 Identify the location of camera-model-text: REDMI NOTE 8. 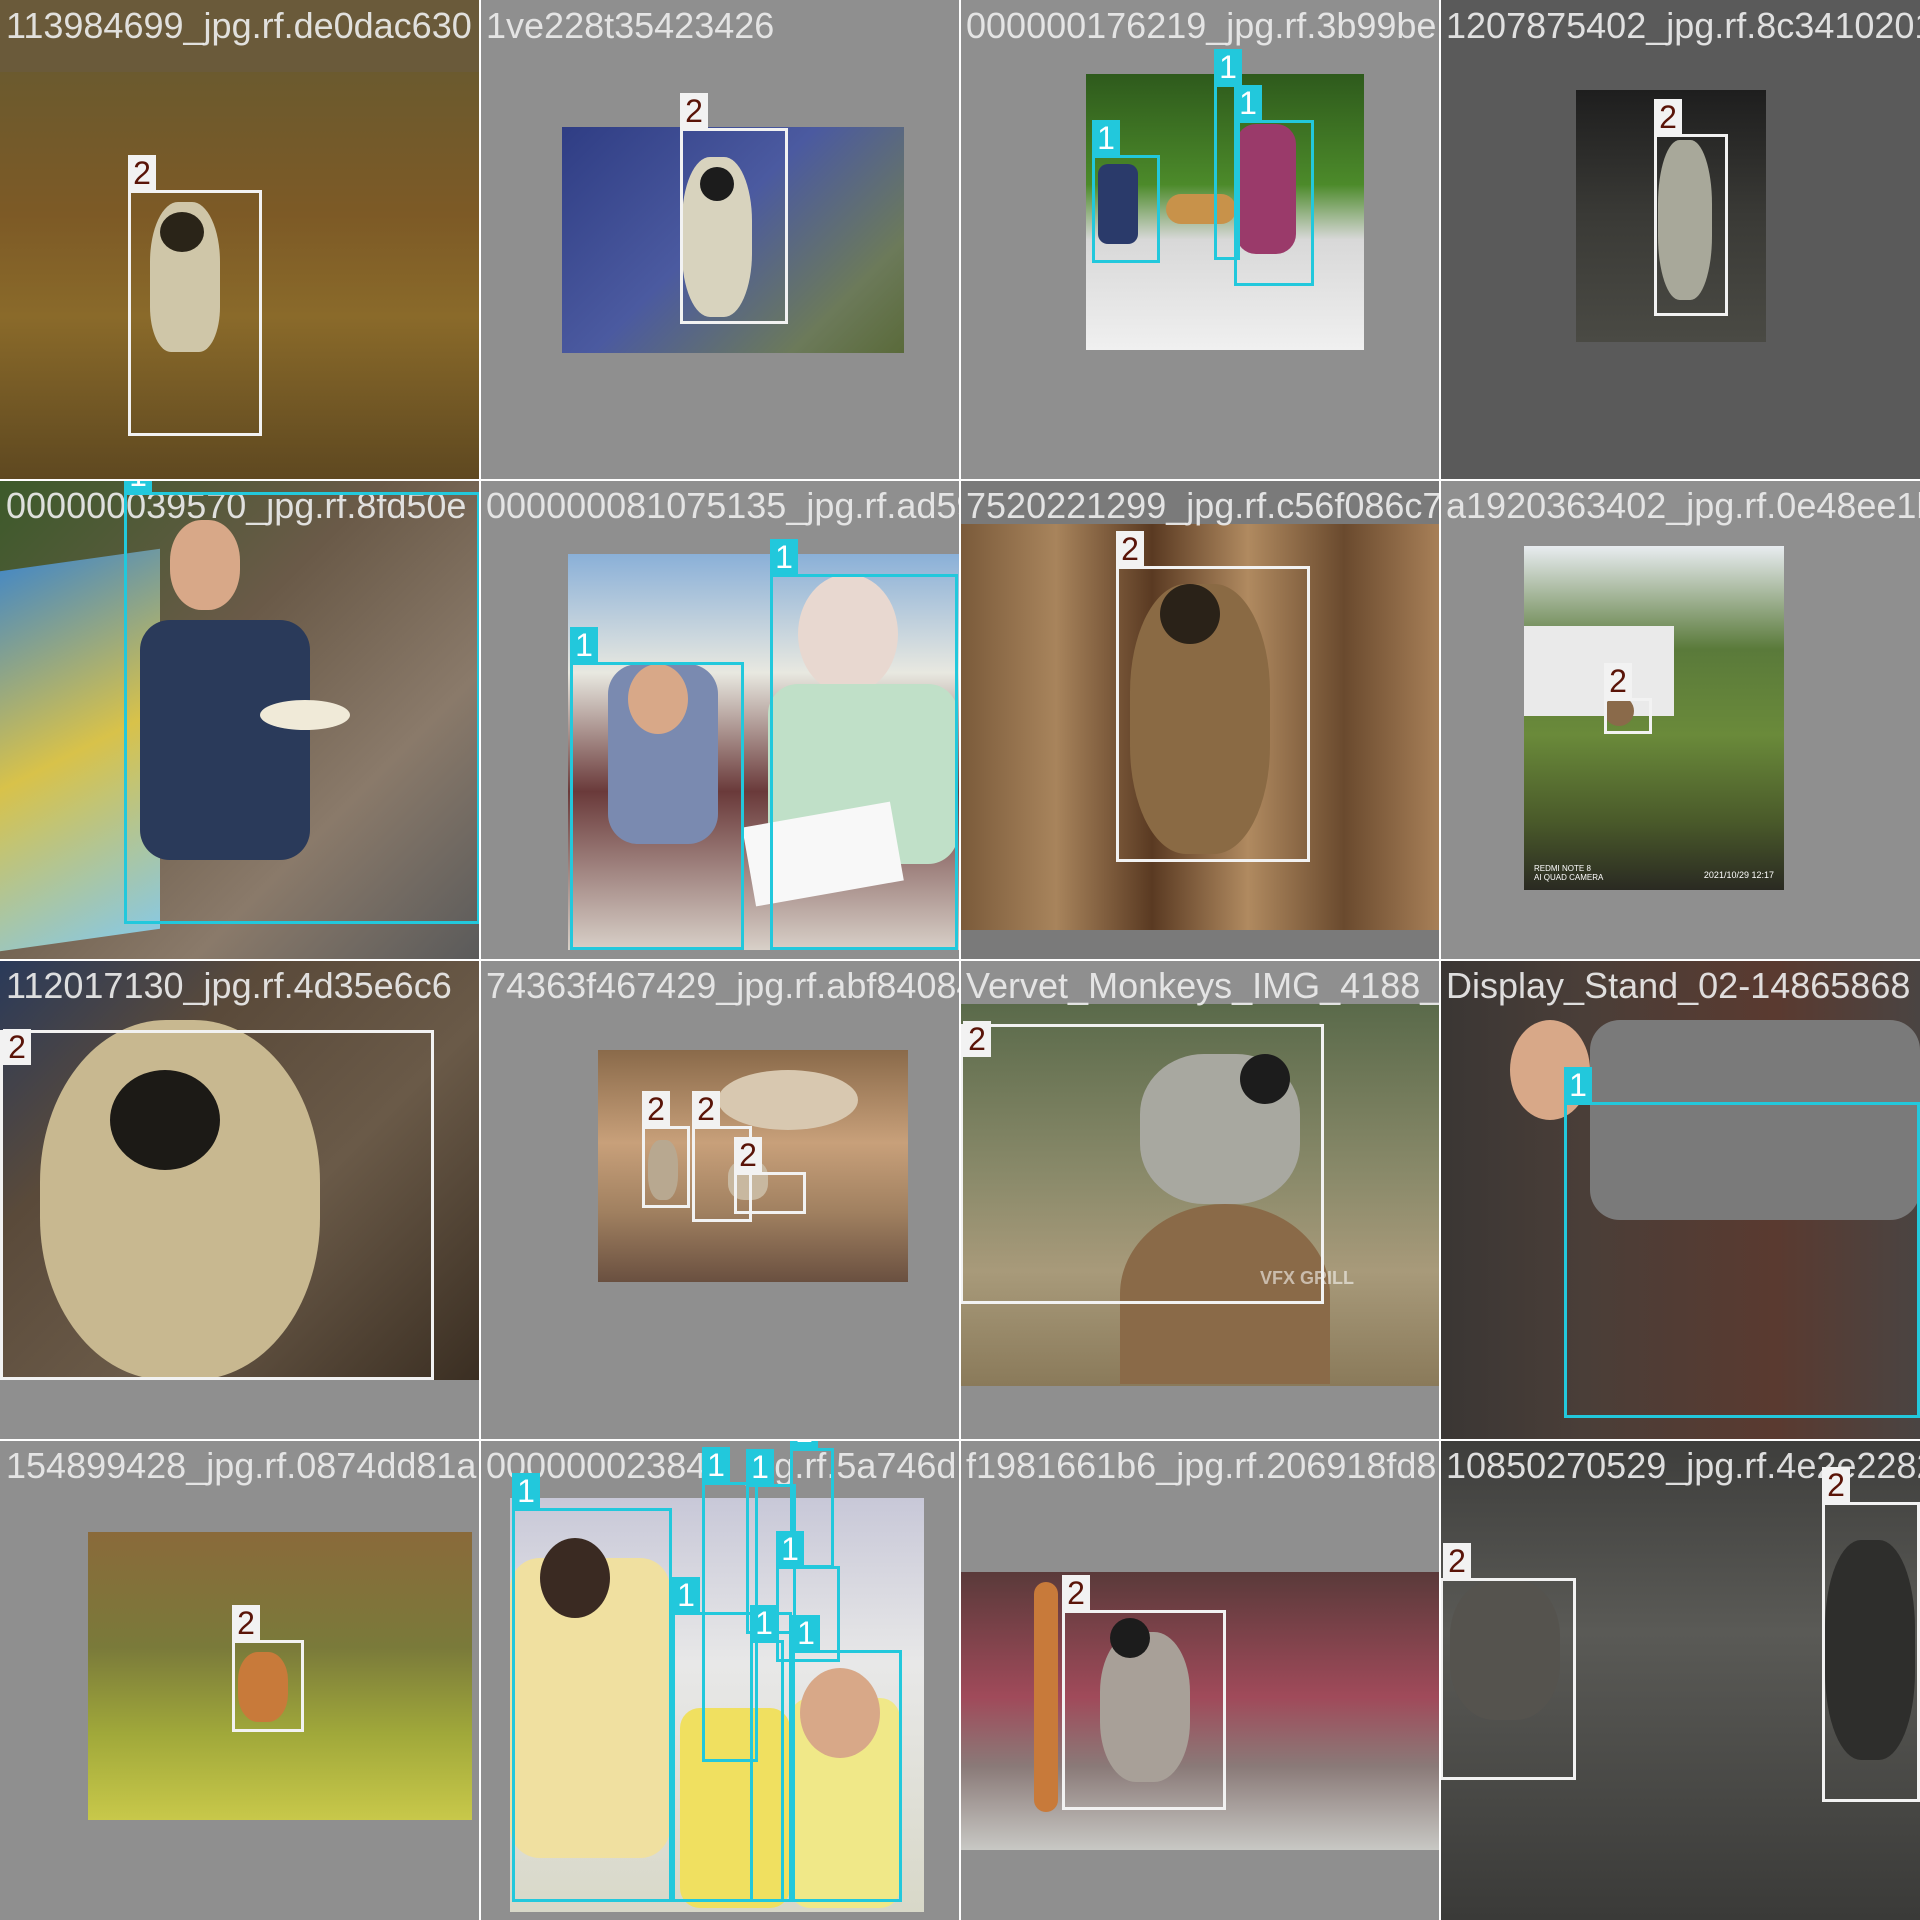
(1562, 868).